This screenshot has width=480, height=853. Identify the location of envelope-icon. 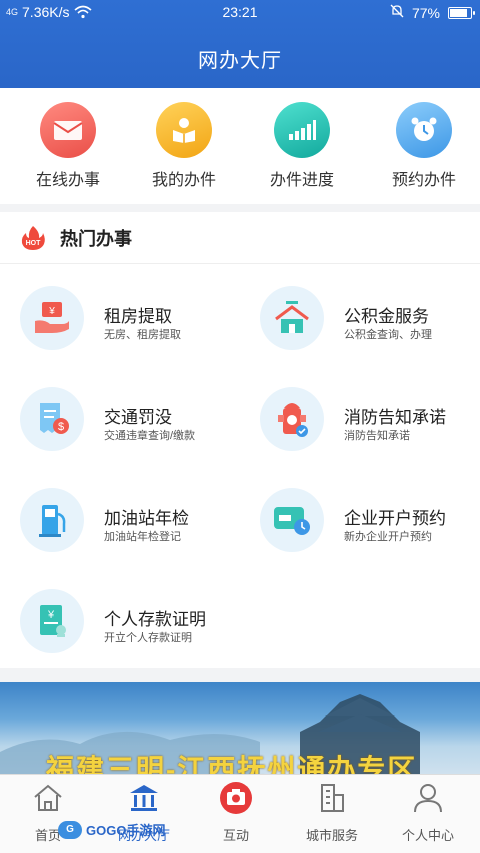
(68, 130).